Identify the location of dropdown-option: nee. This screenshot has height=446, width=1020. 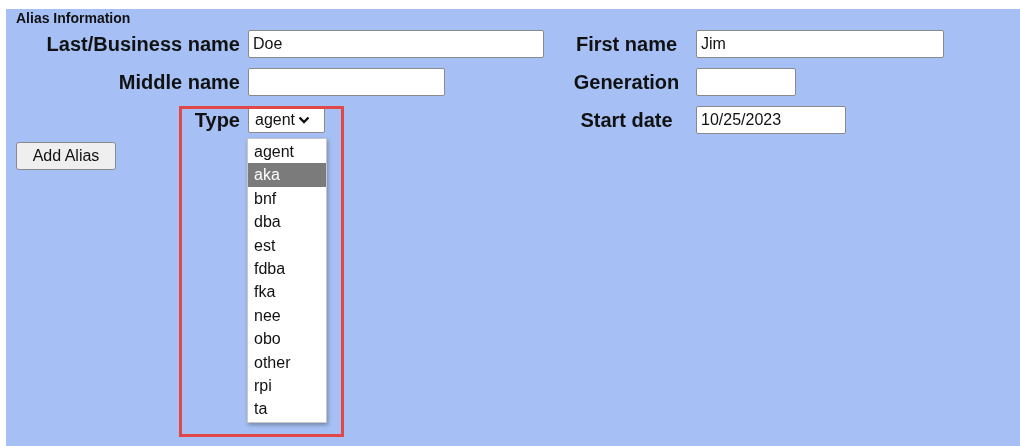
(287, 315).